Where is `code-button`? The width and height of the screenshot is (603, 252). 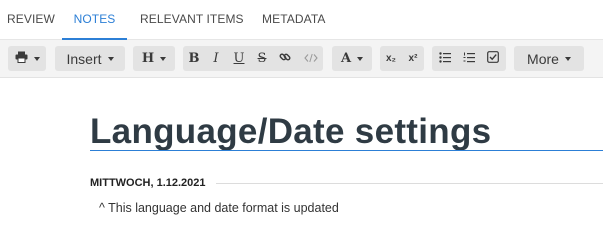 code-button is located at coordinates (311, 58).